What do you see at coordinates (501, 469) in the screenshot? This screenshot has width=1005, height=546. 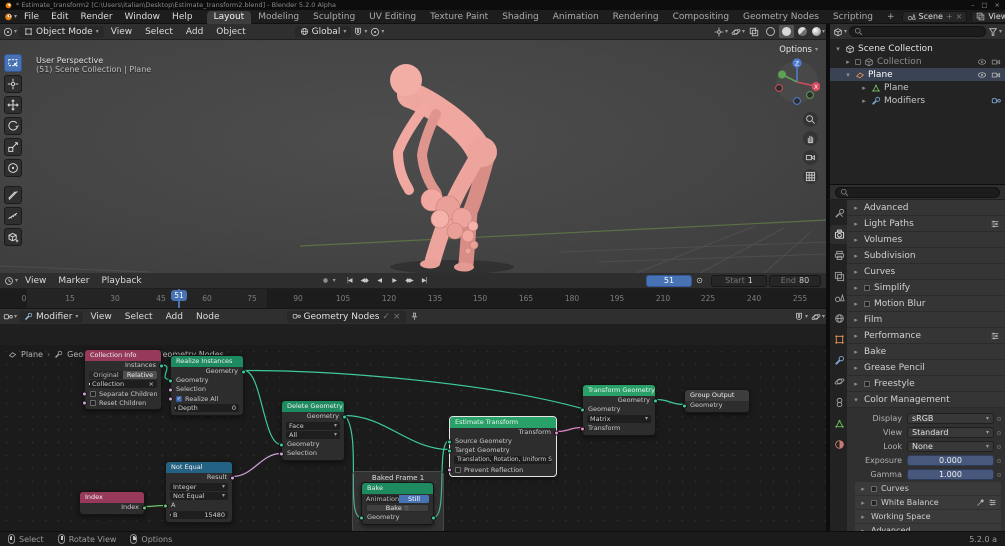 I see `prevent-reflection-checkbox: Prevent Reflection` at bounding box center [501, 469].